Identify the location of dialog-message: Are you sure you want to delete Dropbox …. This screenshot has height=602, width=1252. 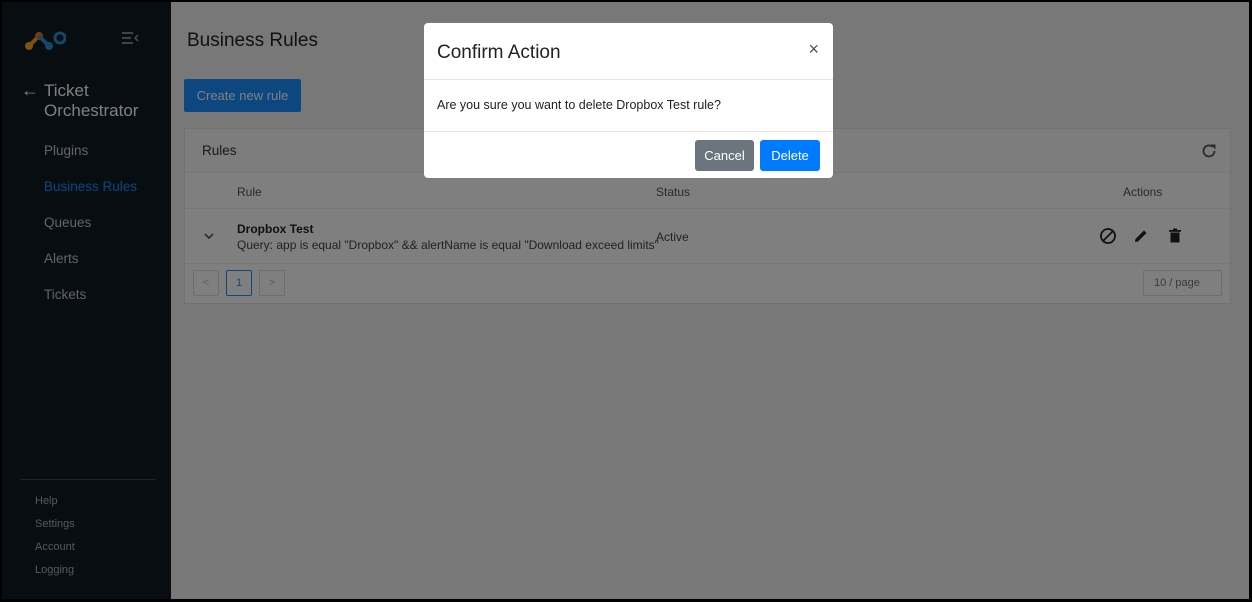
(579, 105).